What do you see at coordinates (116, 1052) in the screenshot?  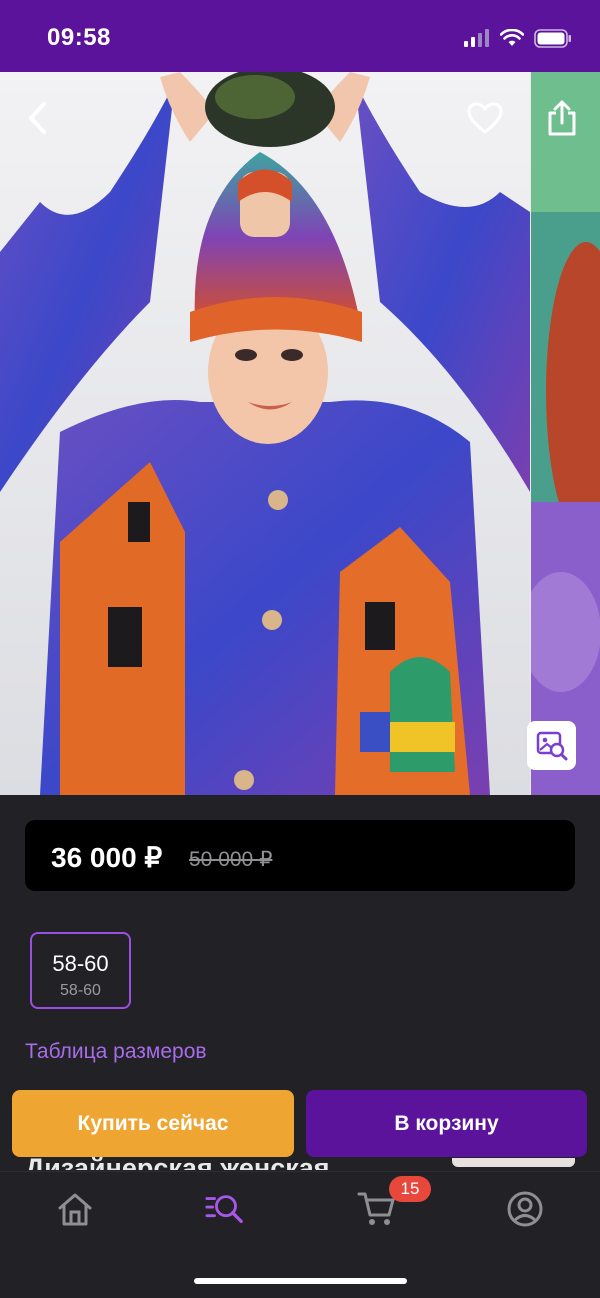 I see `size-table-link: Таблица размеров` at bounding box center [116, 1052].